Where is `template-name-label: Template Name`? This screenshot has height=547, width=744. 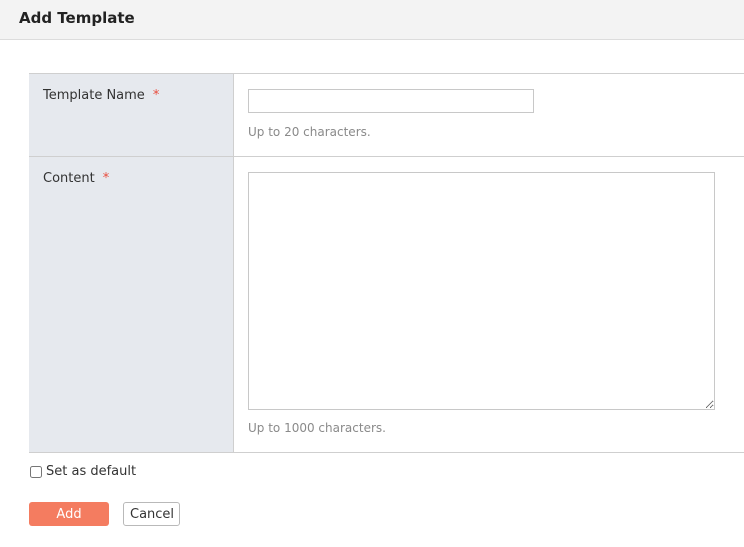
template-name-label: Template Name is located at coordinates (94, 95).